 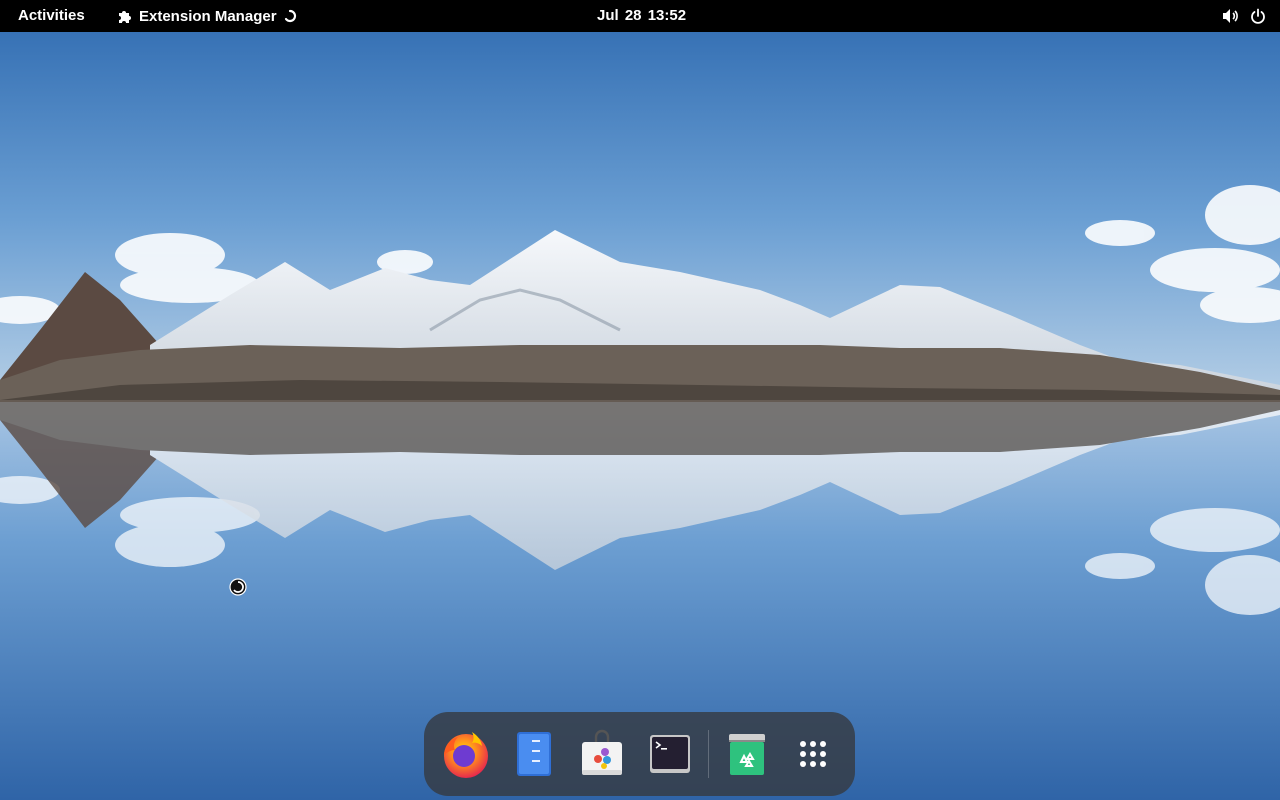 I want to click on show-applications-button, so click(x=813, y=754).